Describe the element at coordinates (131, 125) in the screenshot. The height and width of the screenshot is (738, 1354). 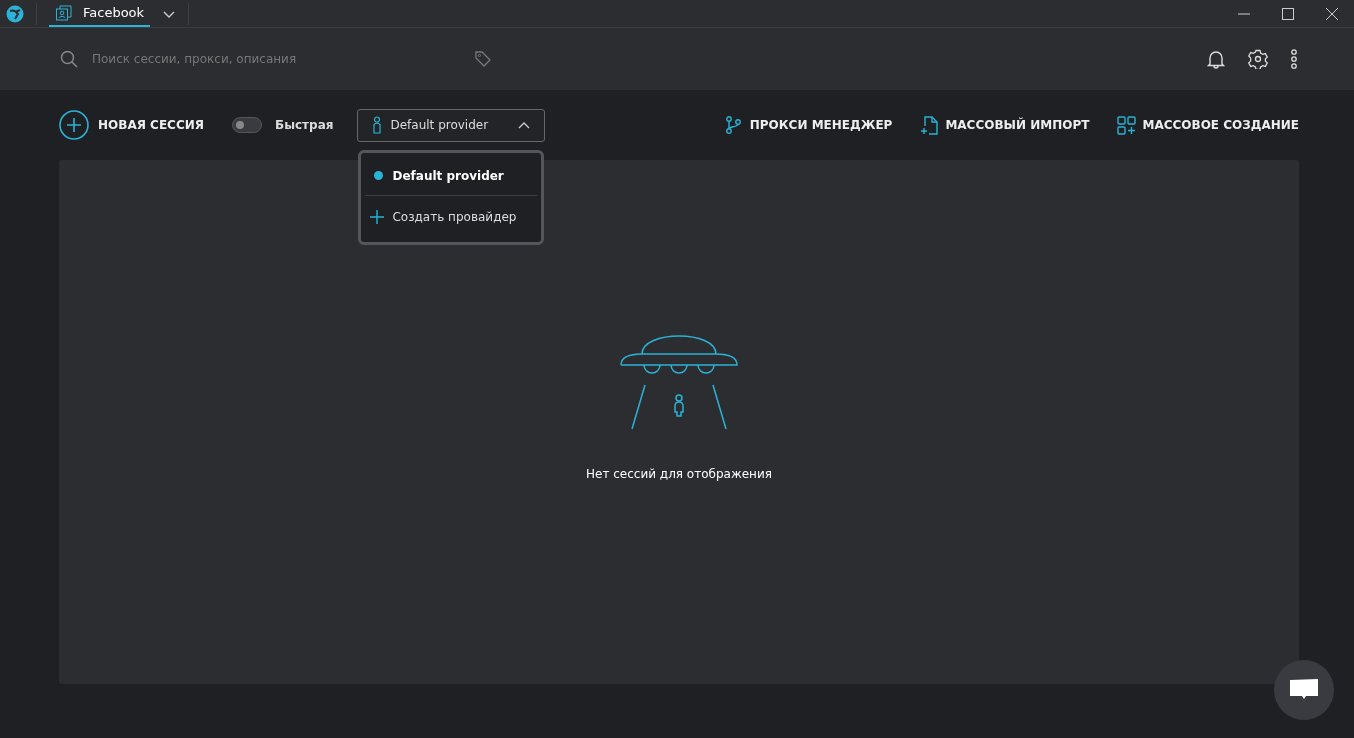
I see `new-session-button: НОВАЯ СЕССИЯ` at that location.